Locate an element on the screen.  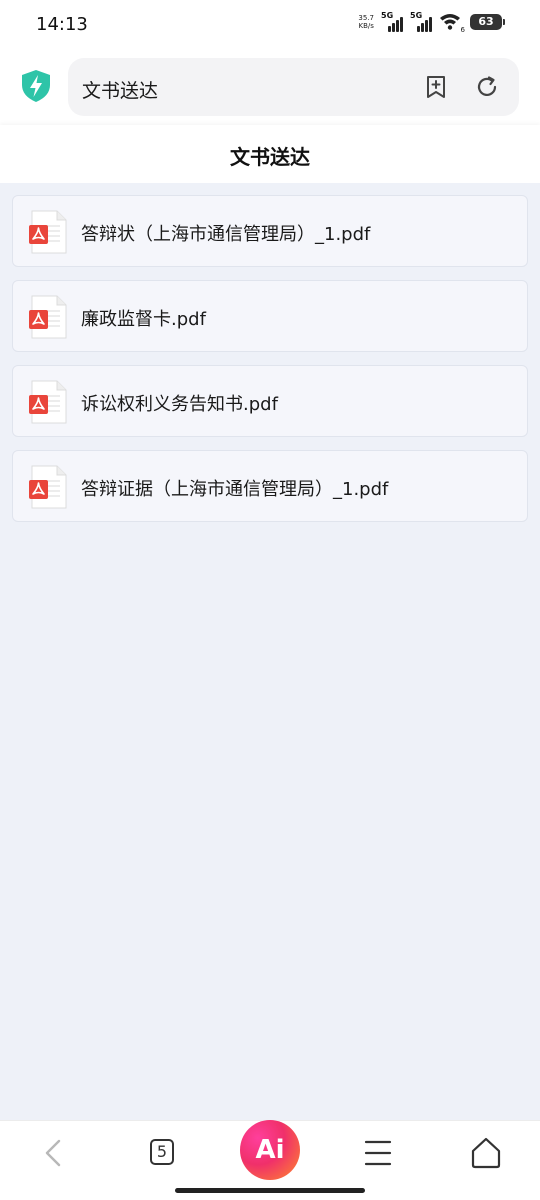
file-name: 诉讼权利义务告知书.pdf is located at coordinates (179, 403).